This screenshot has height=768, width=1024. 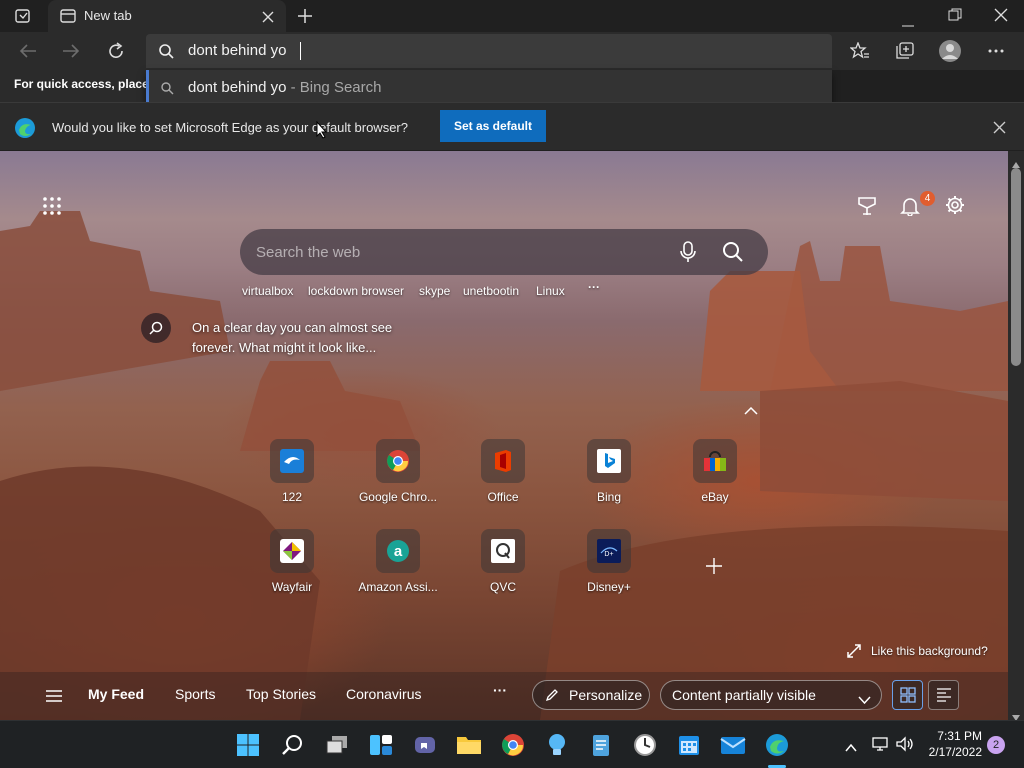 I want to click on tab-my-feed: My Feed, so click(x=116, y=694).